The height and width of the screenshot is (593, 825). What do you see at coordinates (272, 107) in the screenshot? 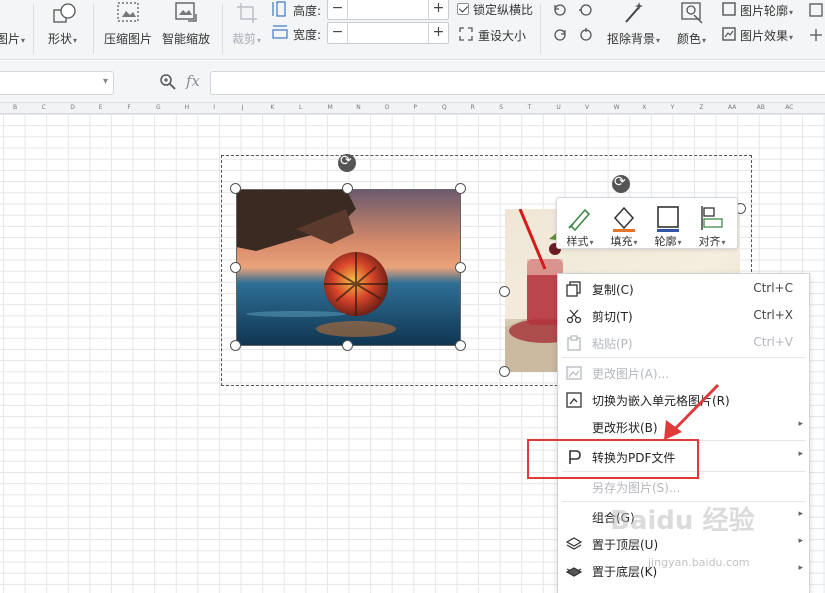
I see `column-letter: K` at bounding box center [272, 107].